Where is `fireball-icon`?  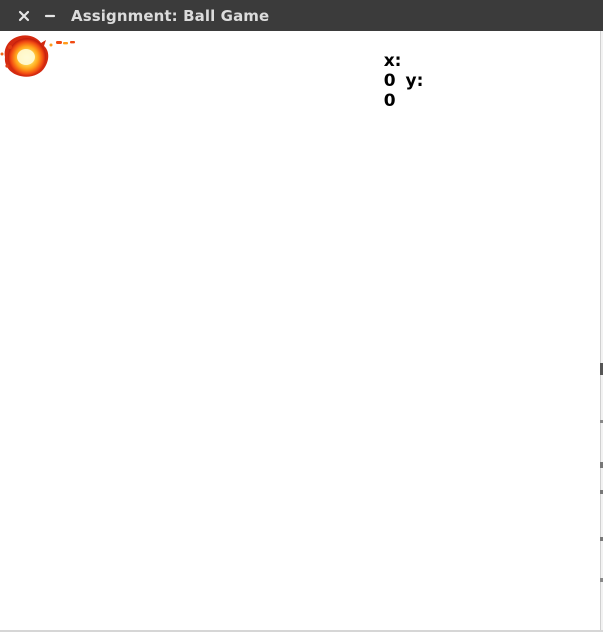 fireball-icon is located at coordinates (37, 56).